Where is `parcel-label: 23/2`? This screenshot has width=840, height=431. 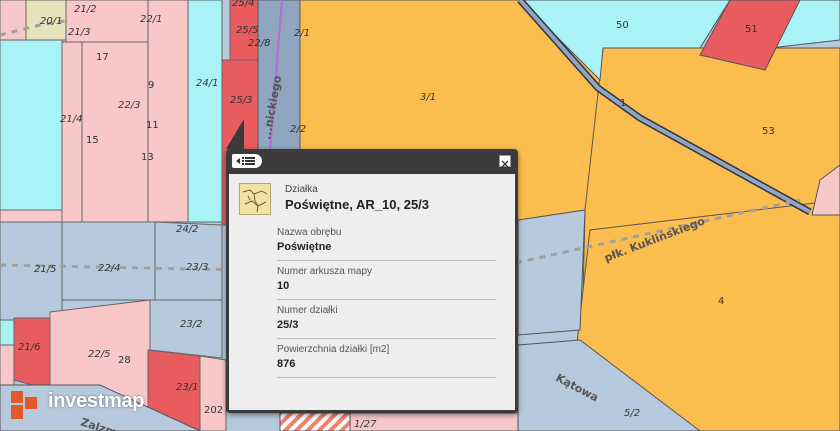
parcel-label: 23/2 is located at coordinates (191, 324).